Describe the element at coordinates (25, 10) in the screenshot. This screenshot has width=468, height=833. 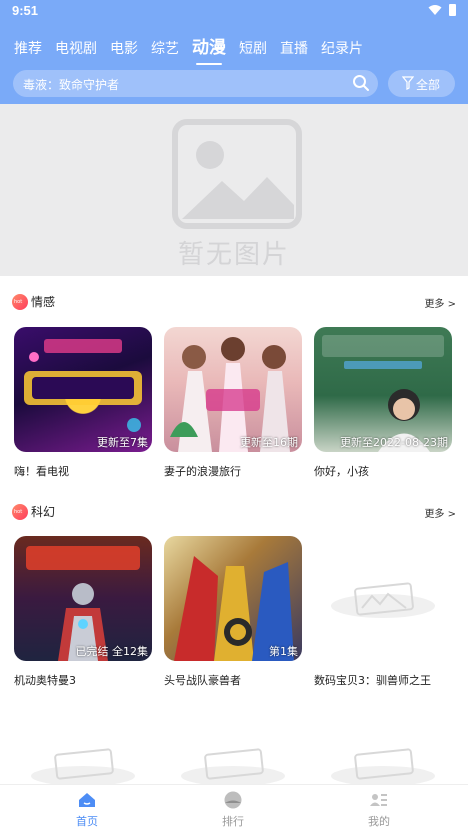
I see `status-time: 9:51` at that location.